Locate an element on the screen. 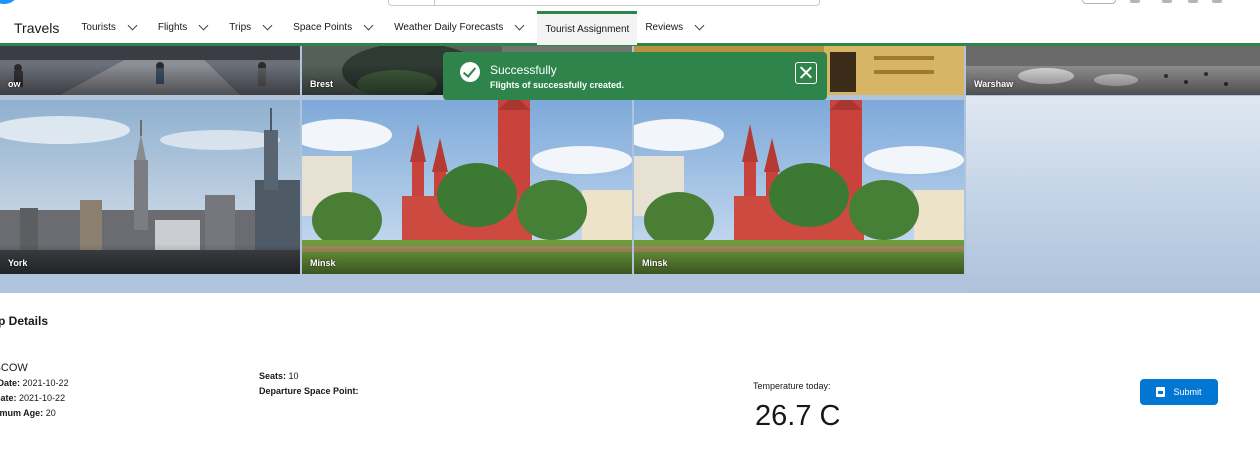 This screenshot has height=456, width=1260. temperature-label: Temperature today: is located at coordinates (792, 386).